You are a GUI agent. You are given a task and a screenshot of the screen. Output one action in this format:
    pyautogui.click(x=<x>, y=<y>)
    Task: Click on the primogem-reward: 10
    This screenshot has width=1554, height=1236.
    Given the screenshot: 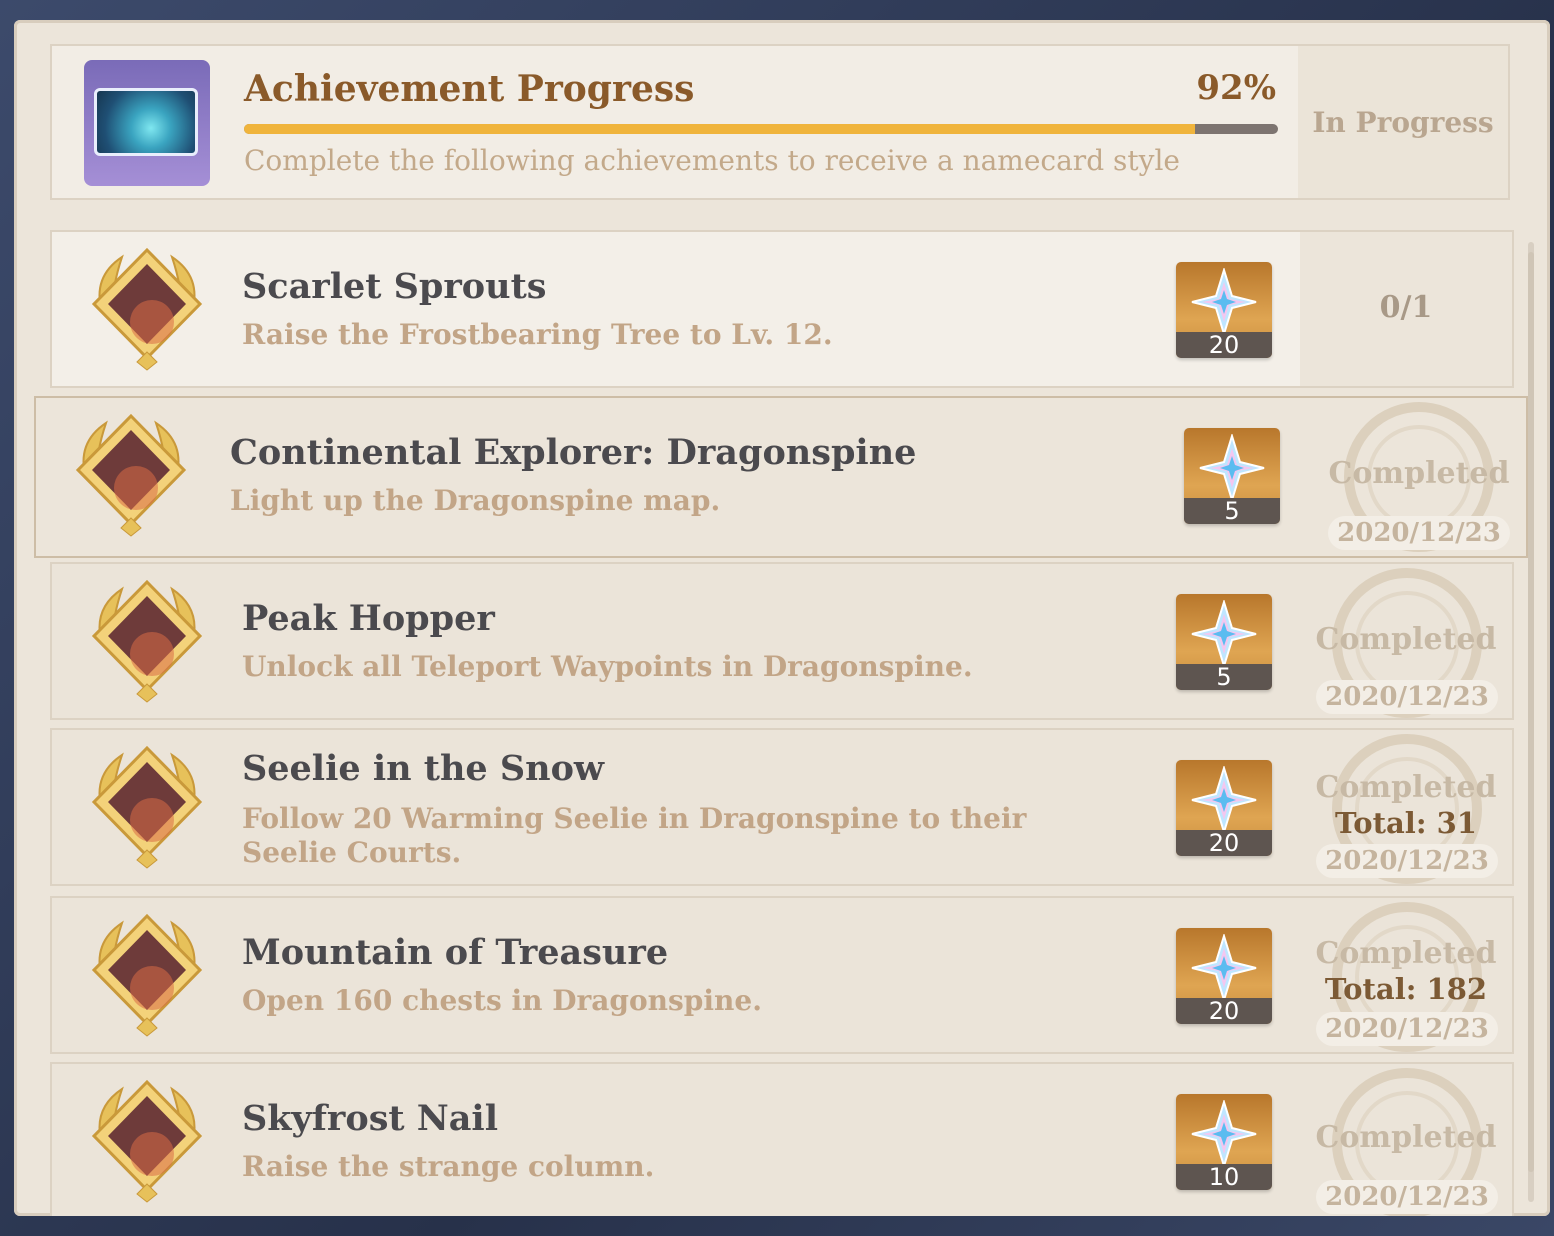 What is the action you would take?
    pyautogui.click(x=1224, y=1142)
    